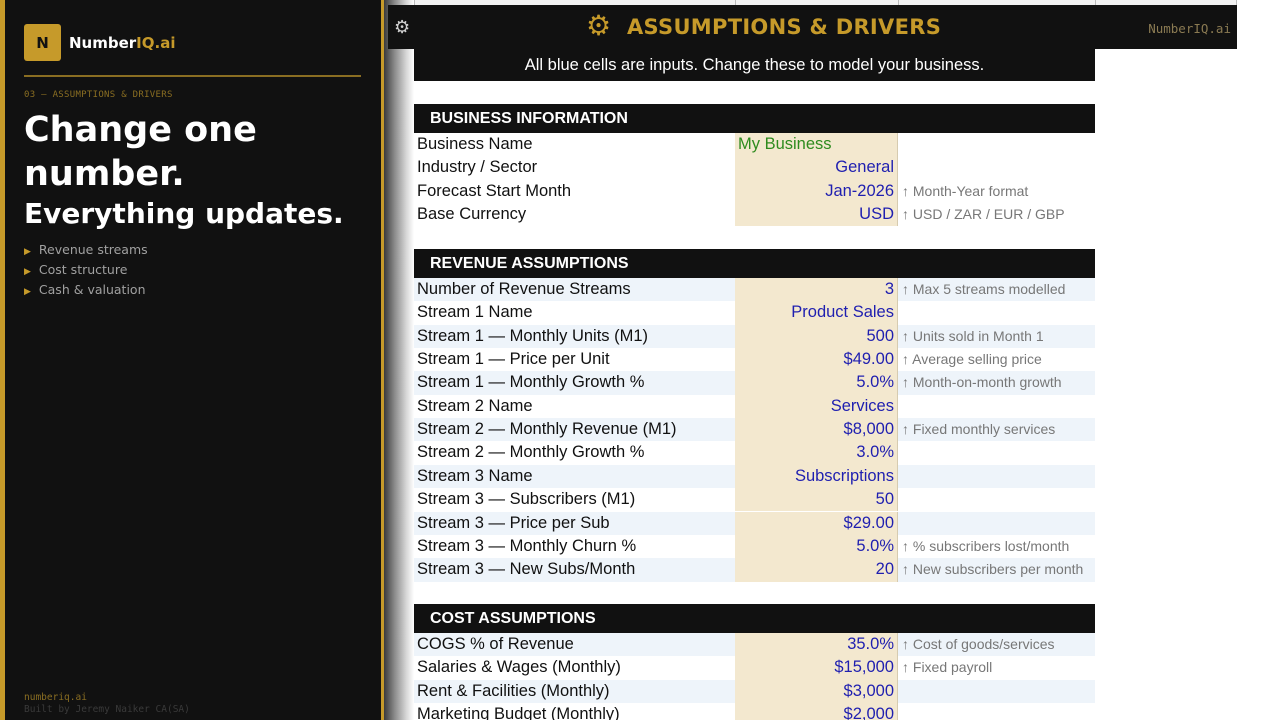 This screenshot has height=720, width=1280. Describe the element at coordinates (979, 429) in the screenshot. I see `row-note: ↑ Fixed monthly services` at that location.